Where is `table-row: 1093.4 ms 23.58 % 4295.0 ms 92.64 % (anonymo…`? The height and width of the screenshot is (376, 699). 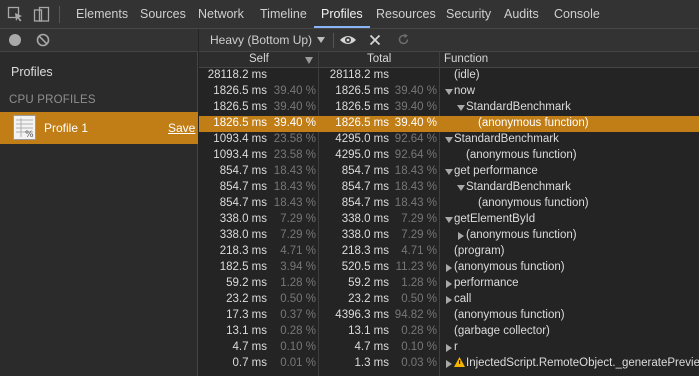 table-row: 1093.4 ms 23.58 % 4295.0 ms 92.64 % (anonymo… is located at coordinates (449, 156).